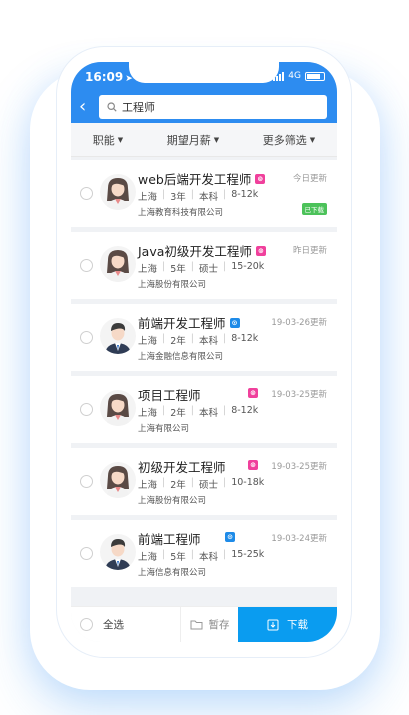 The height and width of the screenshot is (715, 409). I want to click on job-title: Java初级开发工程师 ⊚, so click(202, 250).